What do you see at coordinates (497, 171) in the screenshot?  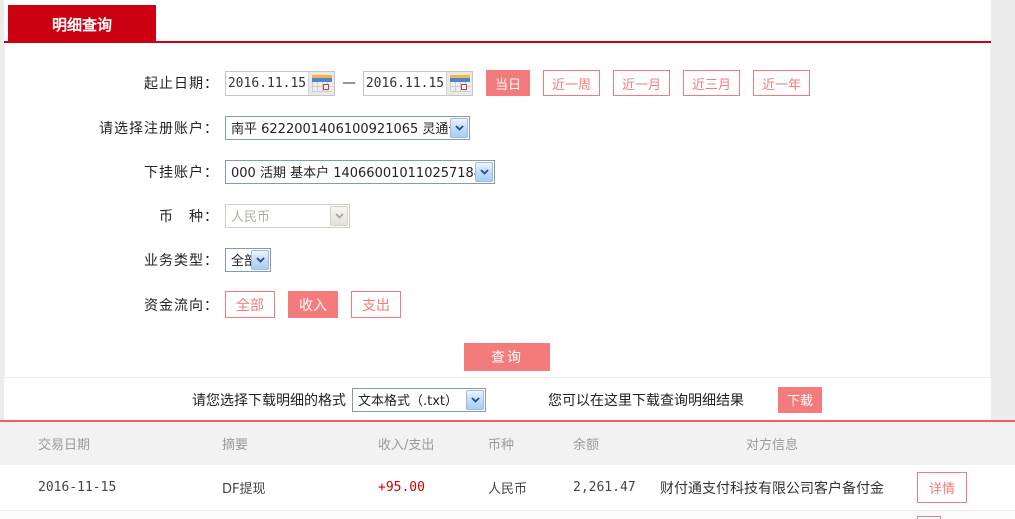 I see `sub-account-row: 下挂账户： 000 活期 基本户 1406600101102571848` at bounding box center [497, 171].